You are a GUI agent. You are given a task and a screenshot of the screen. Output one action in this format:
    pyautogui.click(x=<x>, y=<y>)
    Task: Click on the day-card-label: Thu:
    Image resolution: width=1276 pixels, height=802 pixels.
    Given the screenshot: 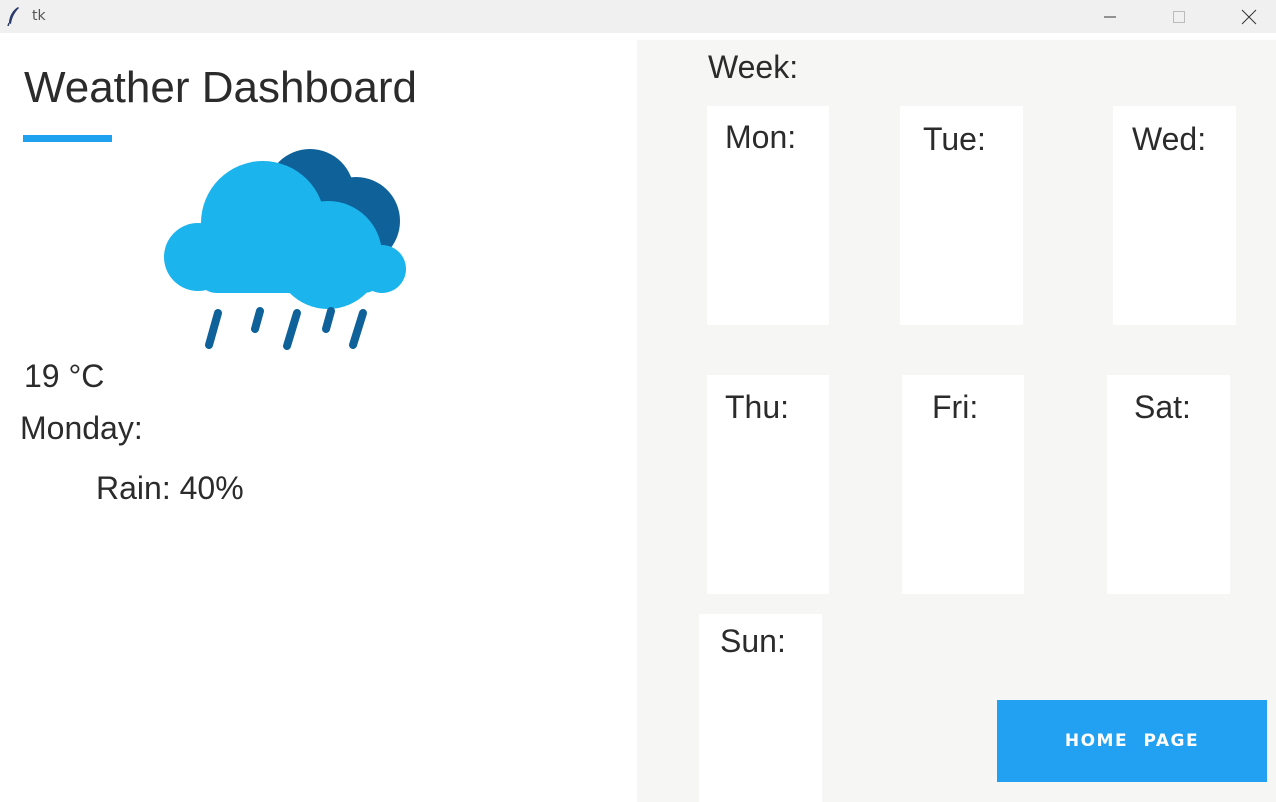 What is the action you would take?
    pyautogui.click(x=757, y=407)
    